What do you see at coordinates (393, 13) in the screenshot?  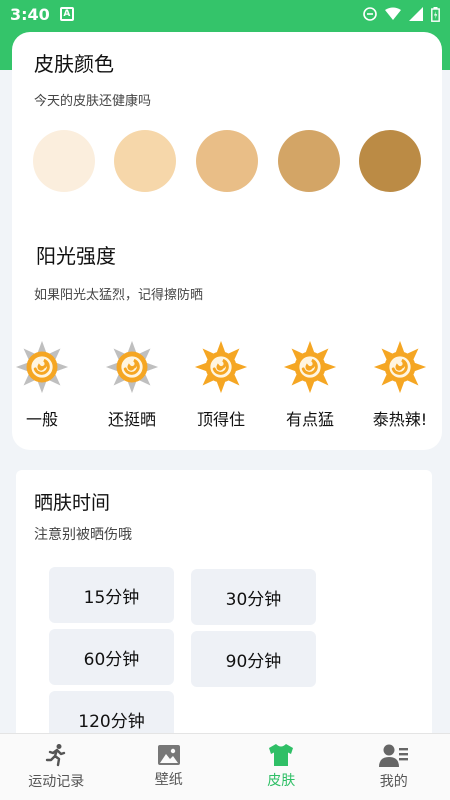 I see `wifi-icon` at bounding box center [393, 13].